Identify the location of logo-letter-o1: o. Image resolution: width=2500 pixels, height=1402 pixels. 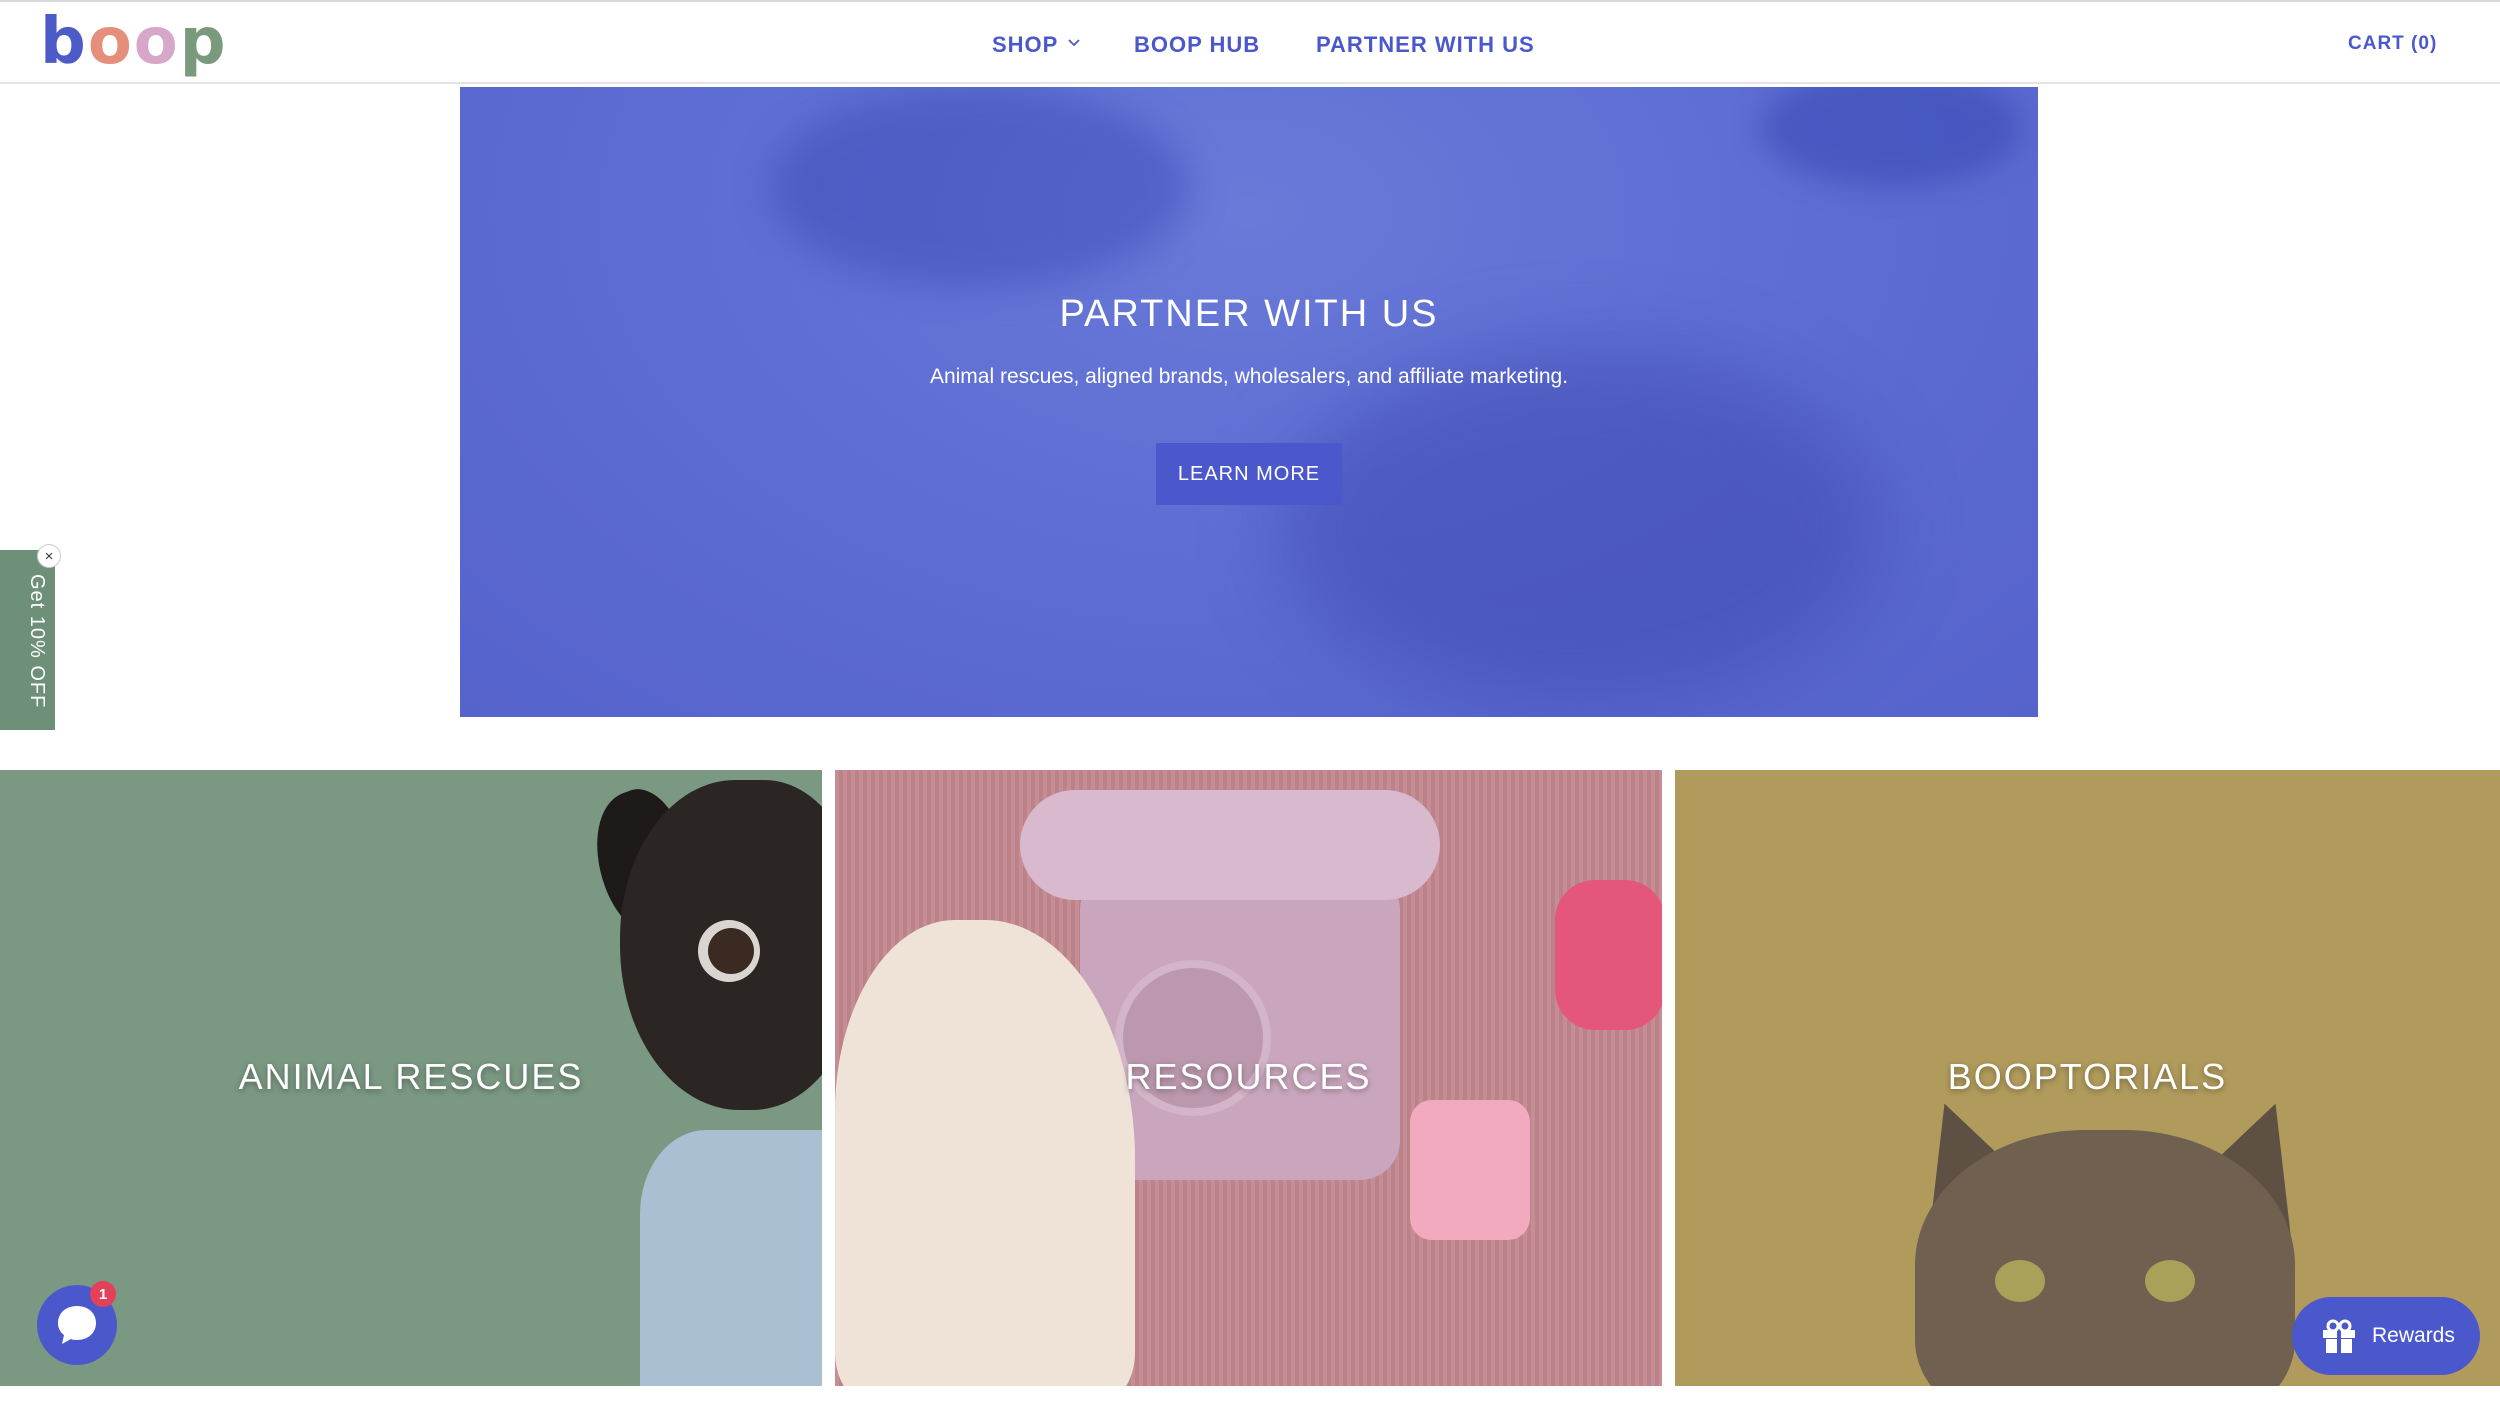
(110, 42).